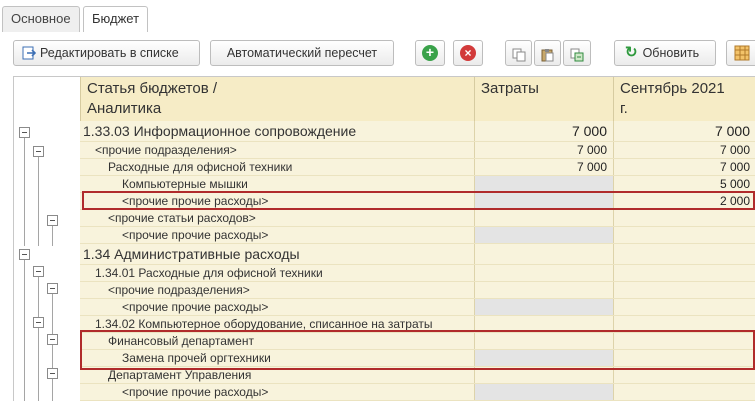  Describe the element at coordinates (106, 53) in the screenshot. I see `edit-in-list-button: Редактировать в списке` at that location.